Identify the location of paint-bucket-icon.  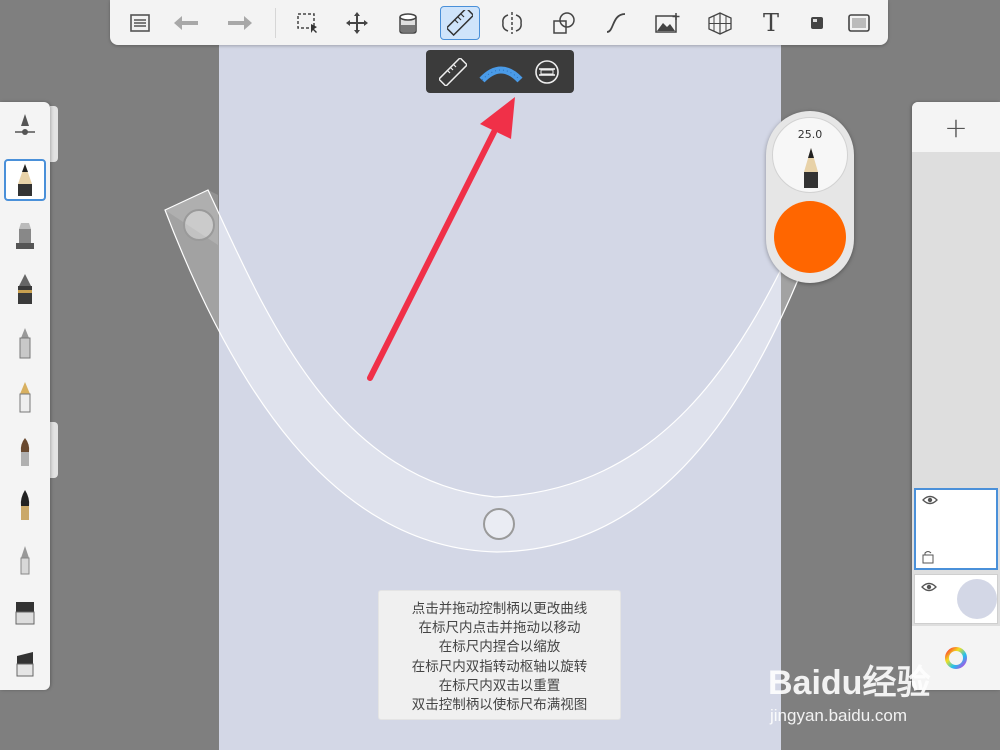
(408, 23).